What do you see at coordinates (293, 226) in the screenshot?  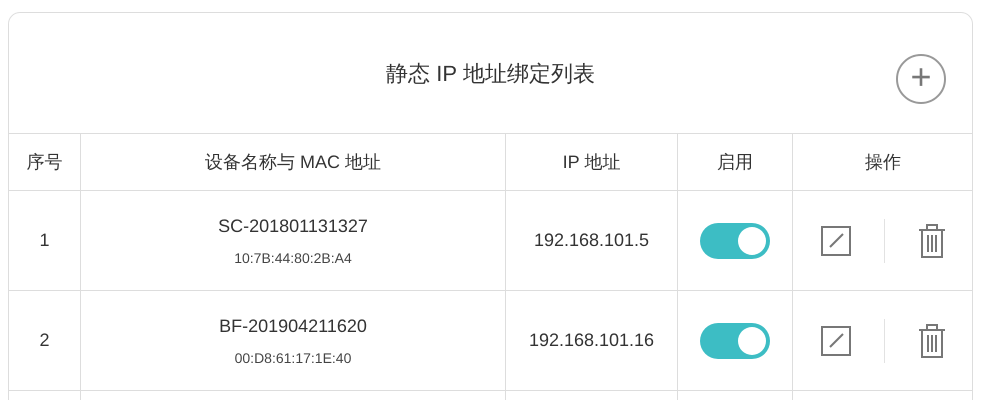 I see `device-name: SC-201801131327` at bounding box center [293, 226].